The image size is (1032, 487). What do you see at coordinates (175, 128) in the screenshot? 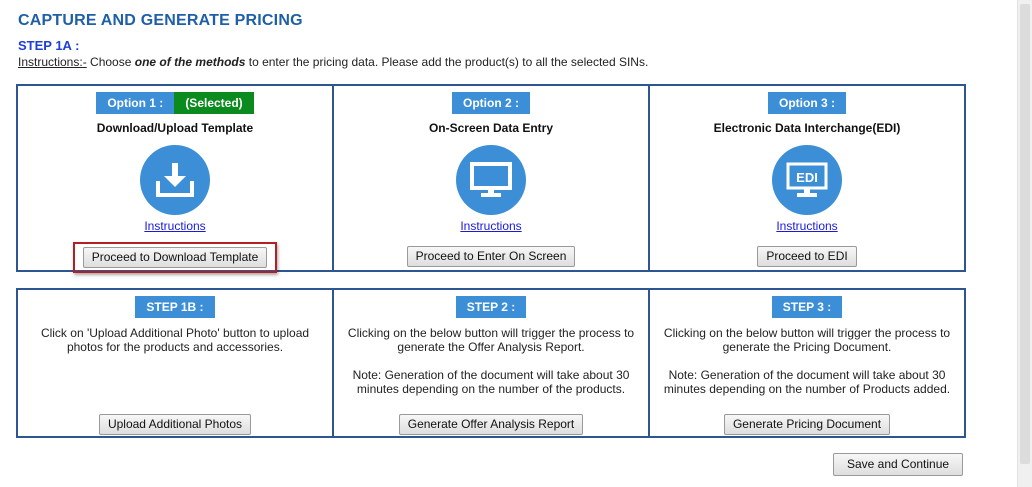
I see `option-1-title: Download/Upload Template` at bounding box center [175, 128].